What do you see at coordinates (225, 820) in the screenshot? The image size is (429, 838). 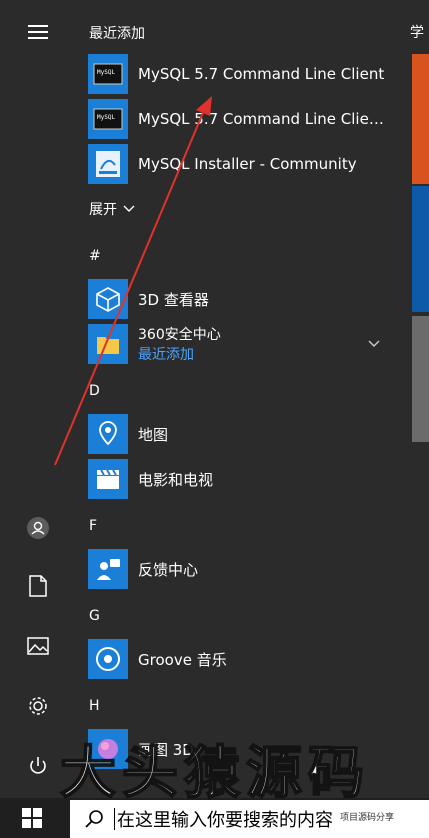 I see `search-placeholder: 在这里输入你要搜索的内容` at bounding box center [225, 820].